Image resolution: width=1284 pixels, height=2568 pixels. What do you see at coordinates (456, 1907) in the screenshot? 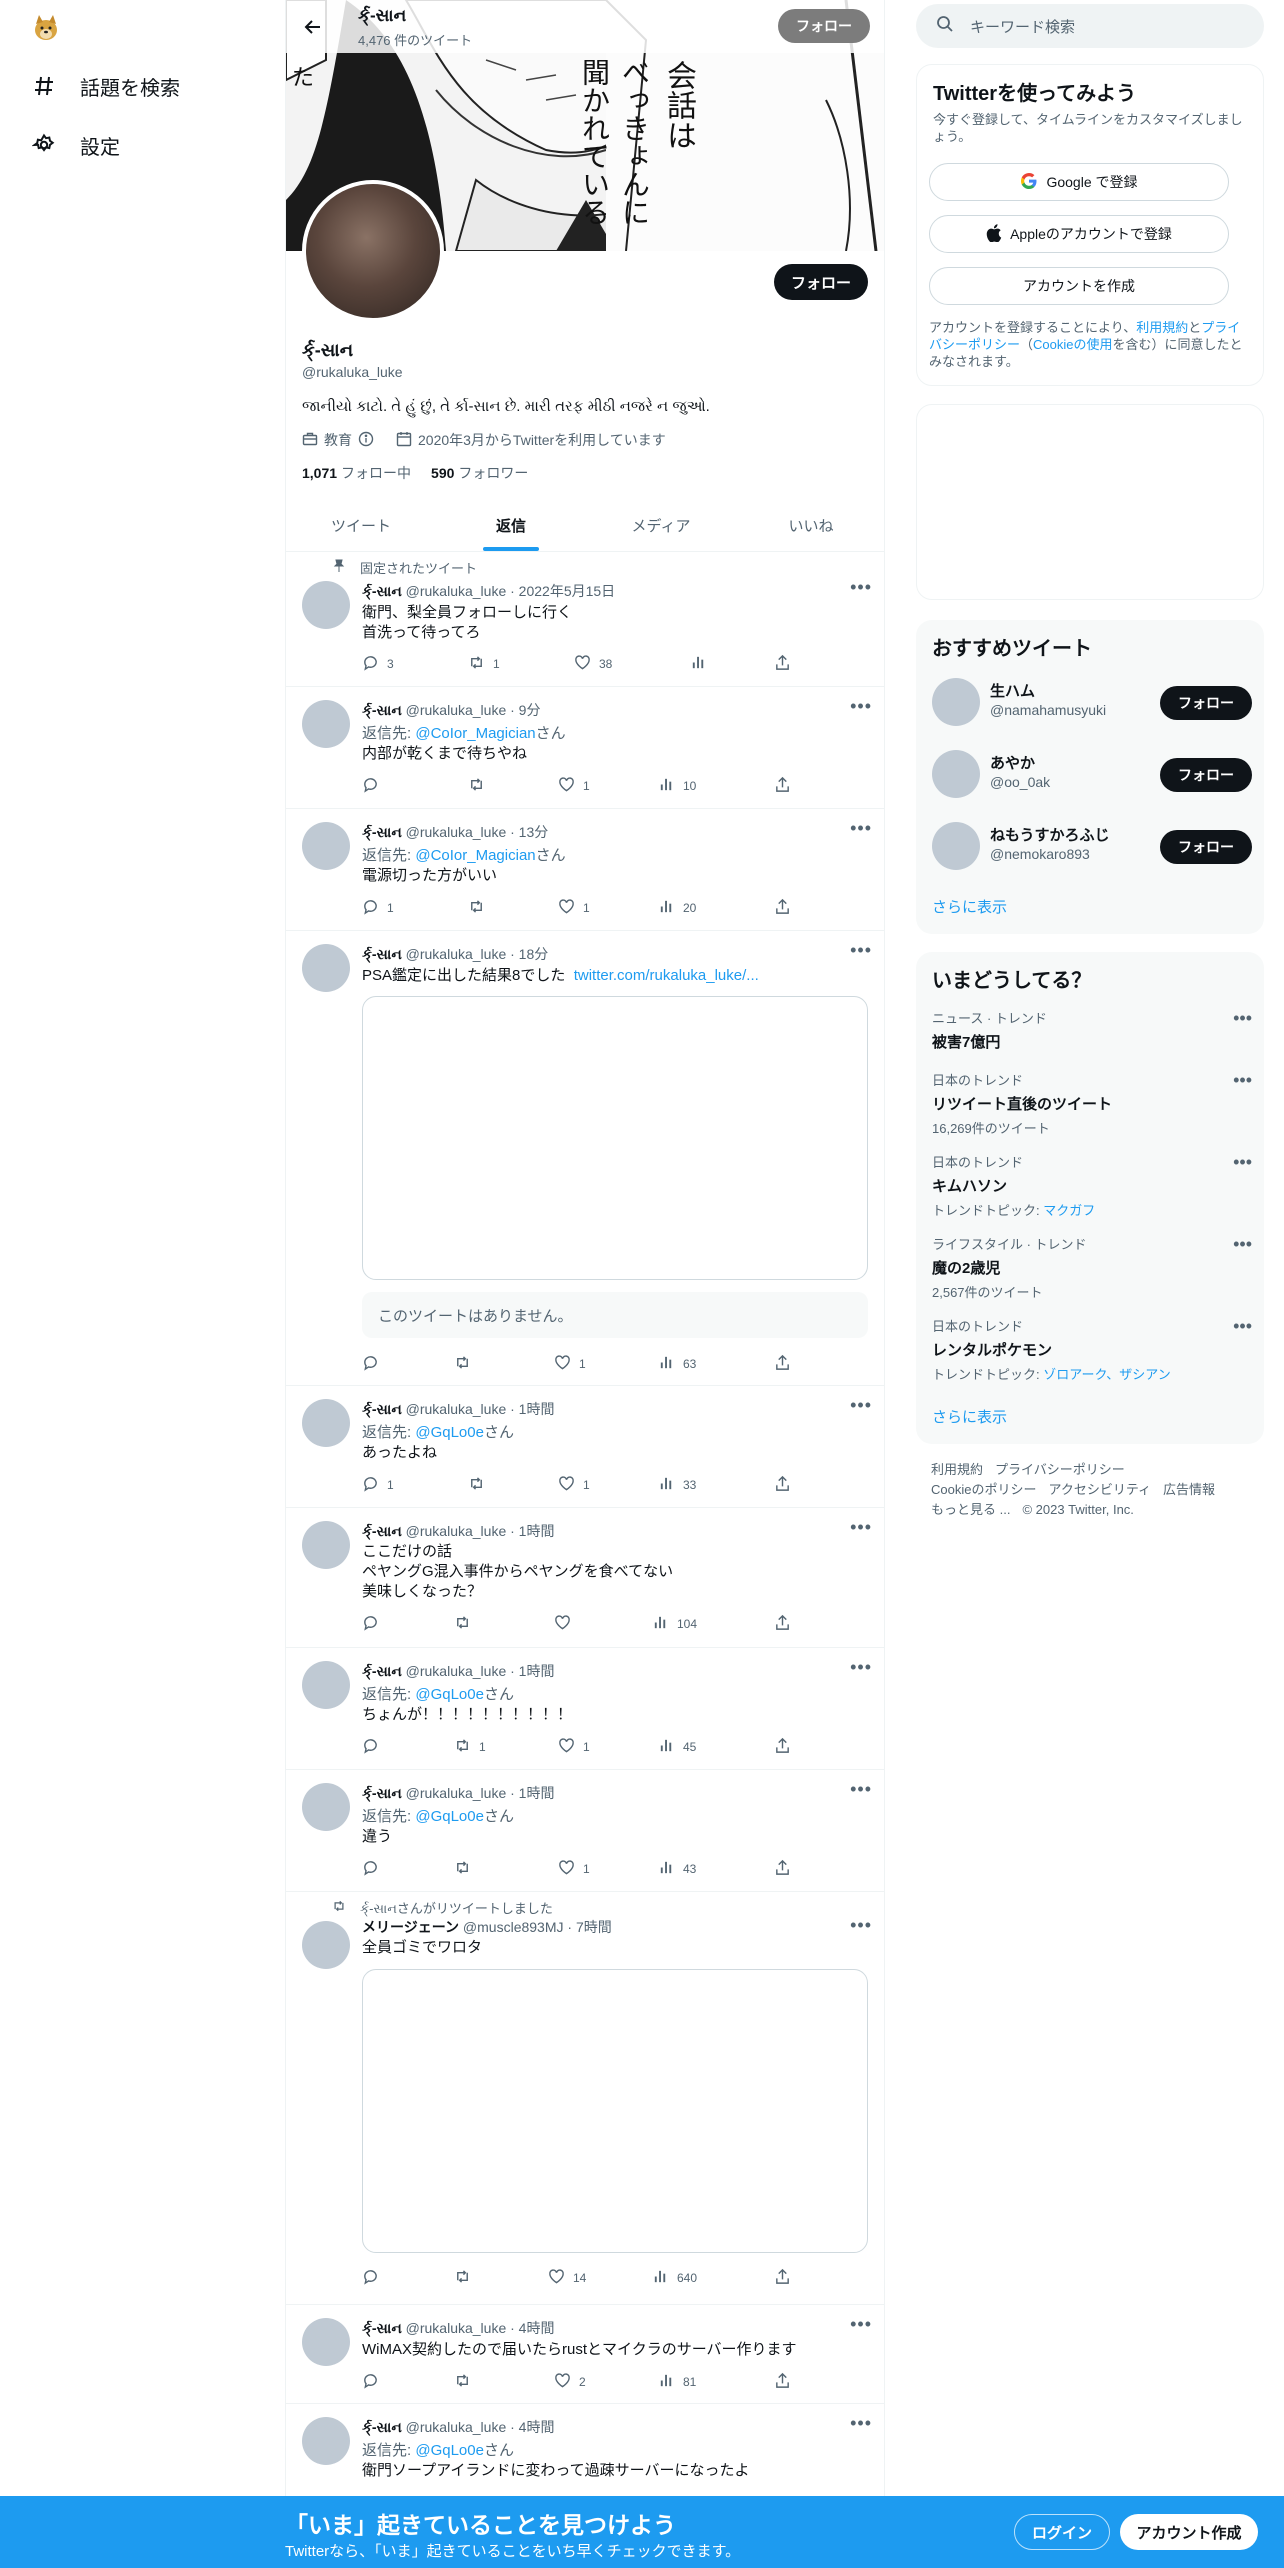
I see `retweeted-by: ર્ક્-સાનさんがリツイートしました` at bounding box center [456, 1907].